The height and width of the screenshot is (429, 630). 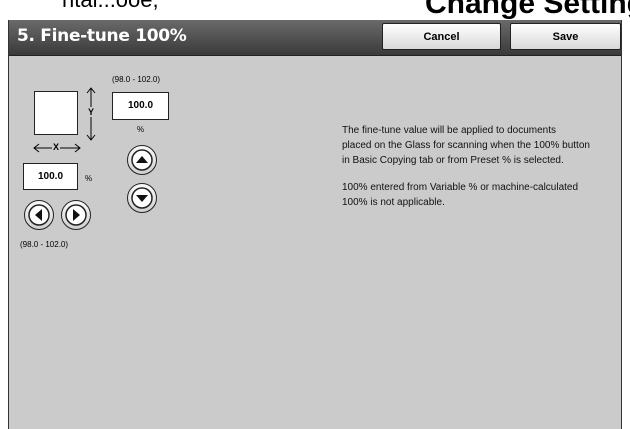 I want to click on y-axis-label: Y, so click(x=91, y=112).